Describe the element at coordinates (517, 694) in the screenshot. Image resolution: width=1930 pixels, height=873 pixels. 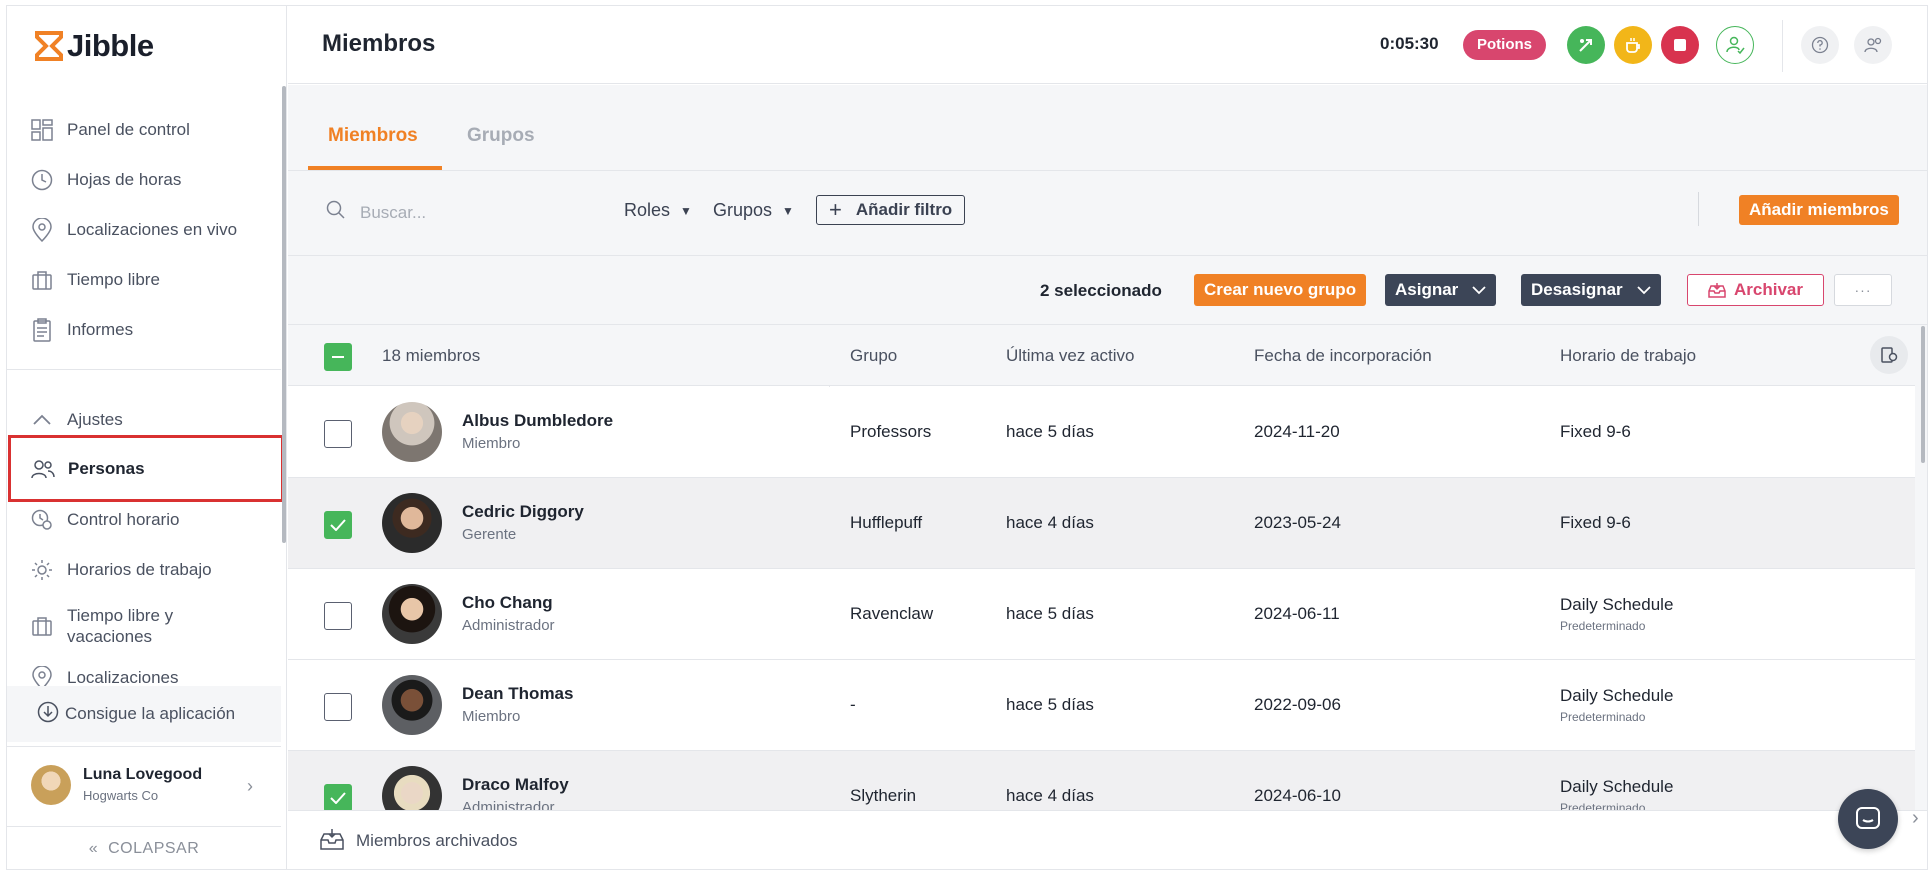
I see `member-name: Dean Thomas` at that location.